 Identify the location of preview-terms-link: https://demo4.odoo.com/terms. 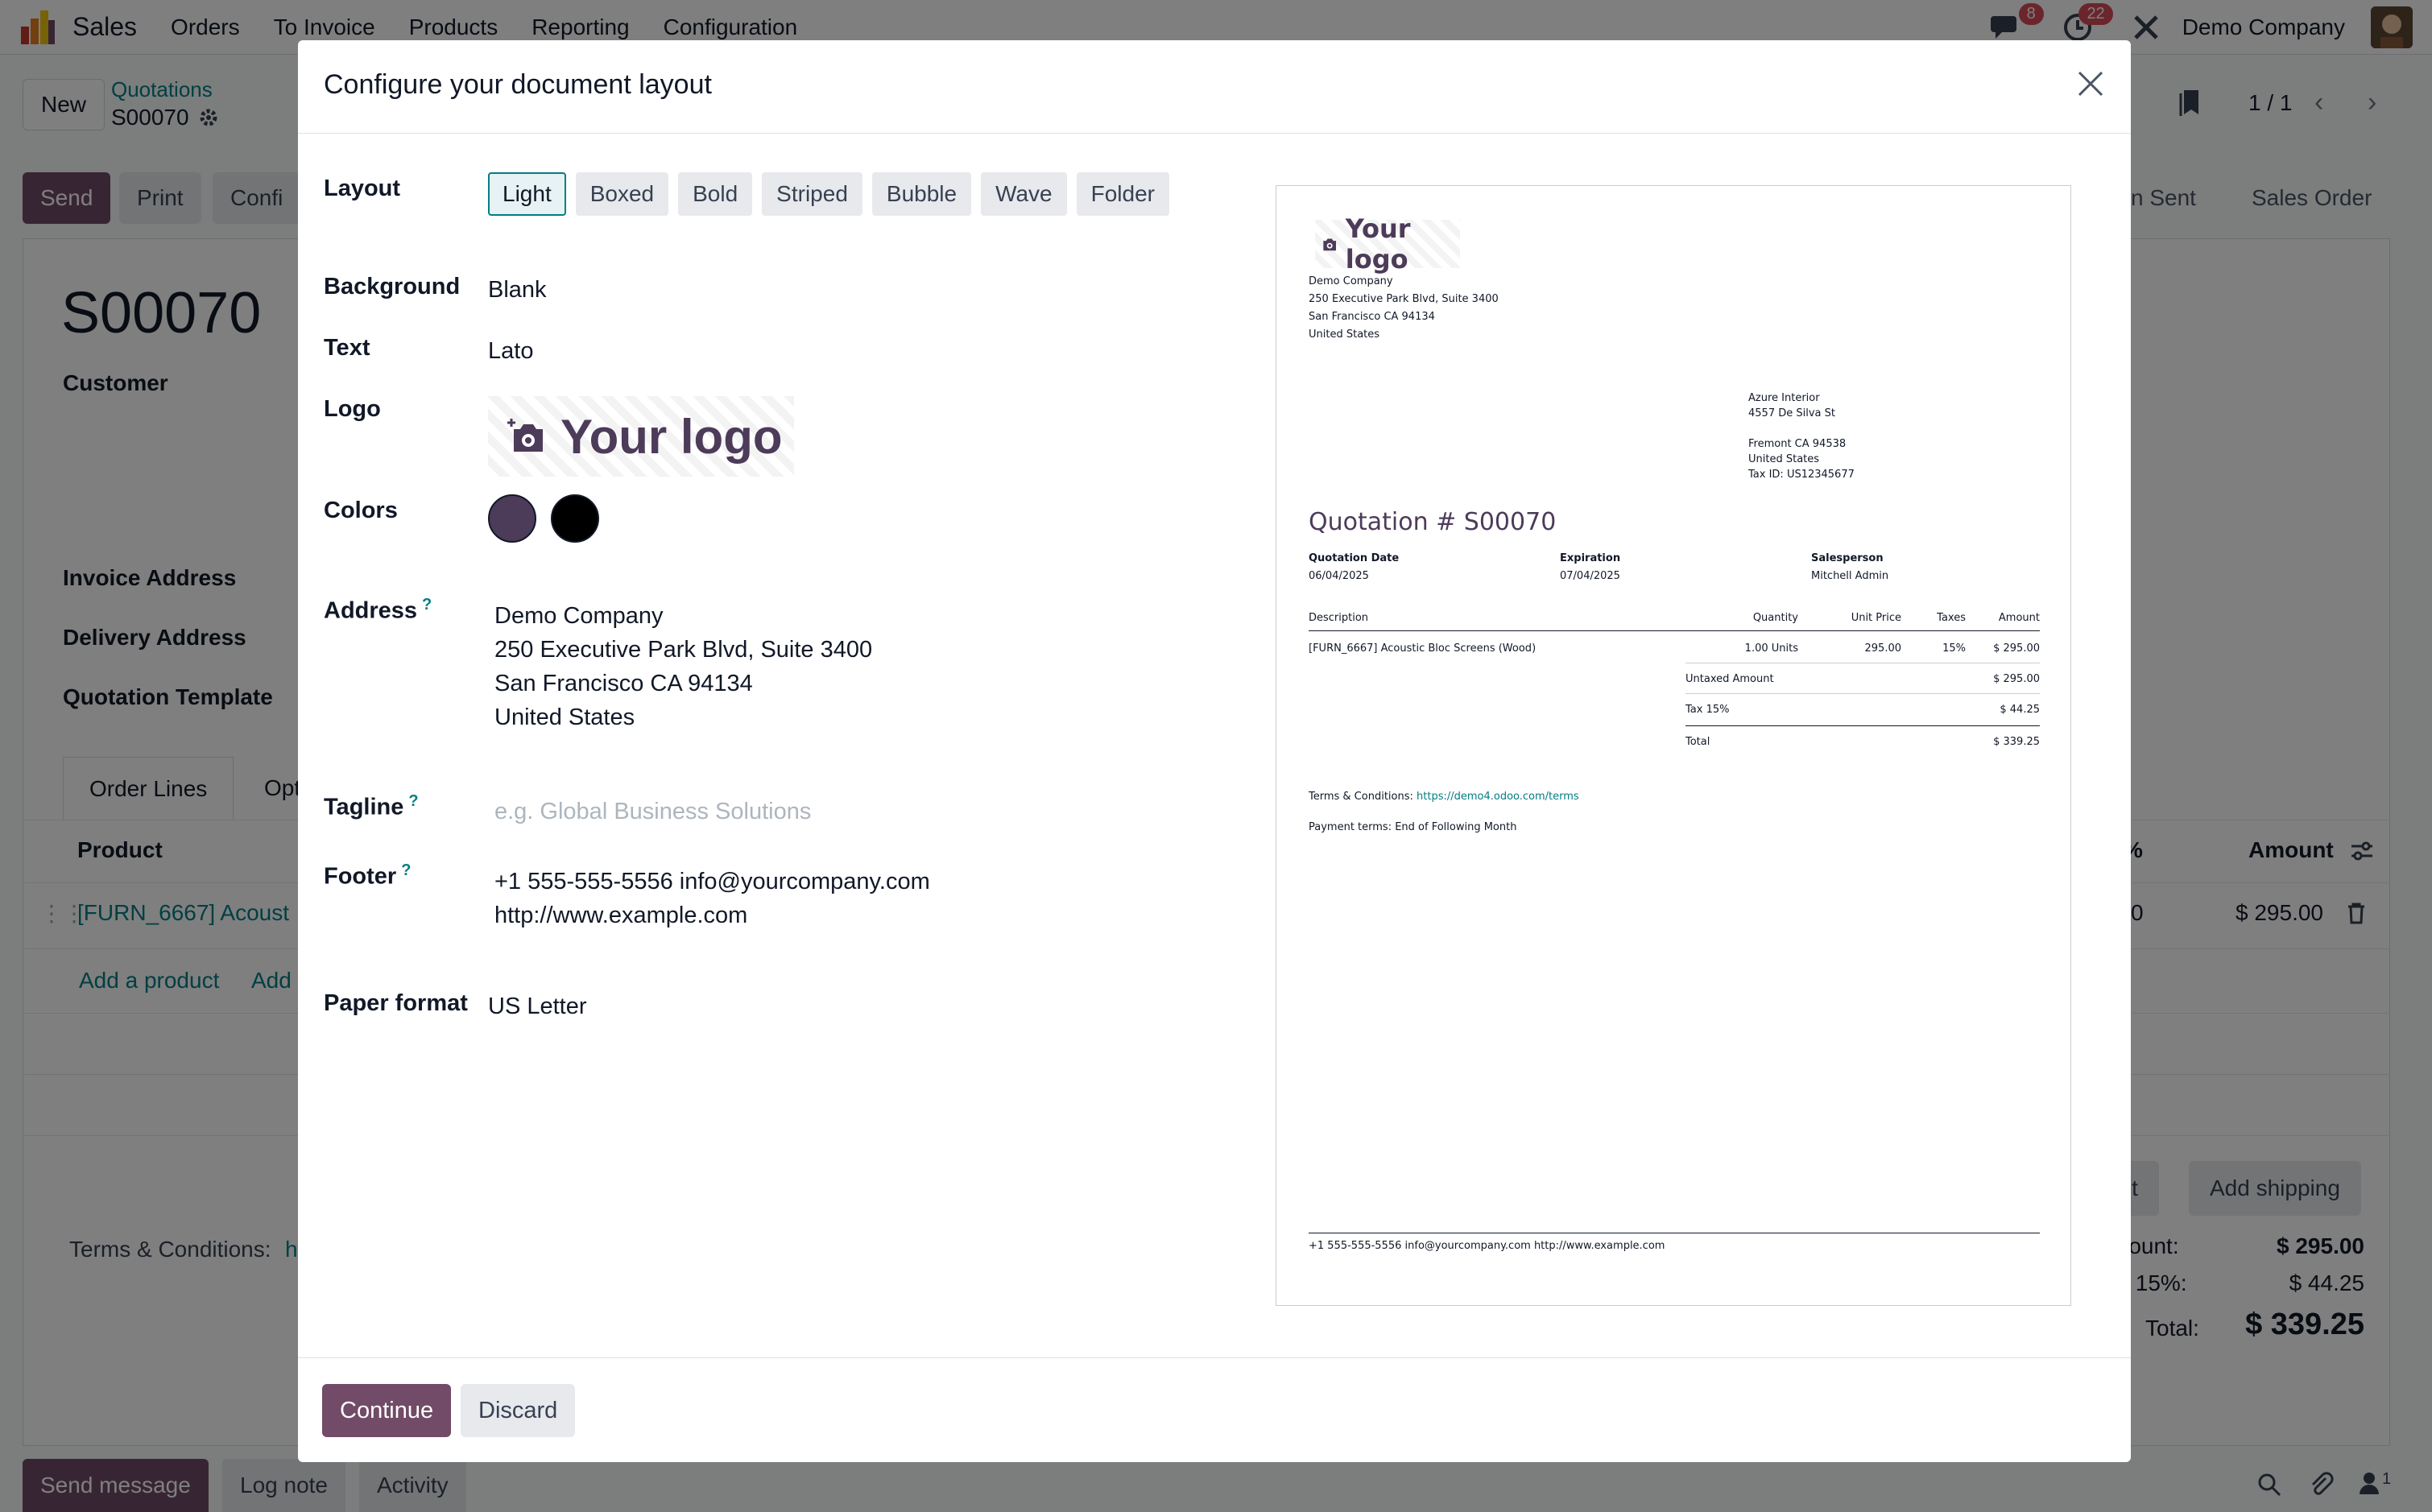
(1498, 797).